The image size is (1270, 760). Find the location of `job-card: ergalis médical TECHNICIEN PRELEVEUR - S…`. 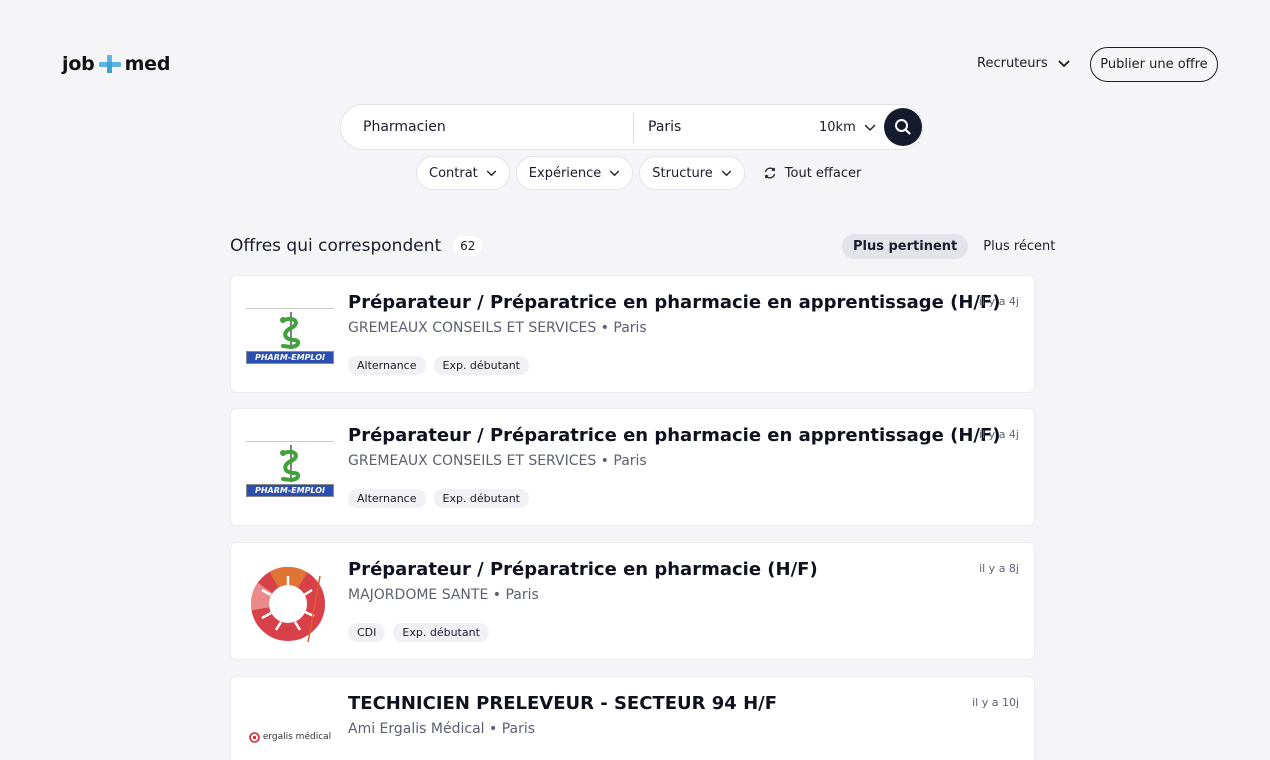

job-card: ergalis médical TECHNICIEN PRELEVEUR - S… is located at coordinates (632, 718).